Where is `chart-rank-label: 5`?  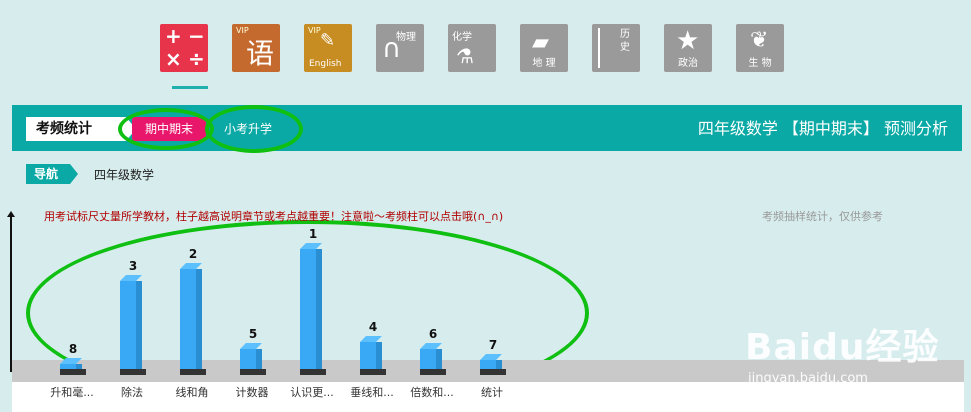 chart-rank-label: 5 is located at coordinates (253, 334).